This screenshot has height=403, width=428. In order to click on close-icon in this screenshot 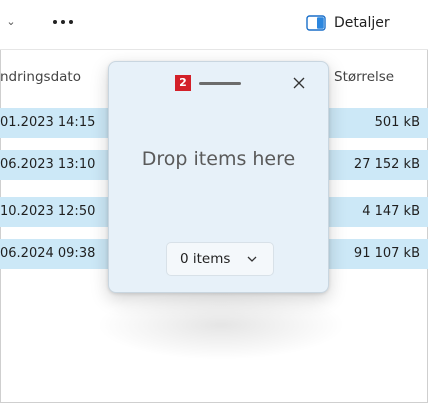, I will do `click(299, 83)`.